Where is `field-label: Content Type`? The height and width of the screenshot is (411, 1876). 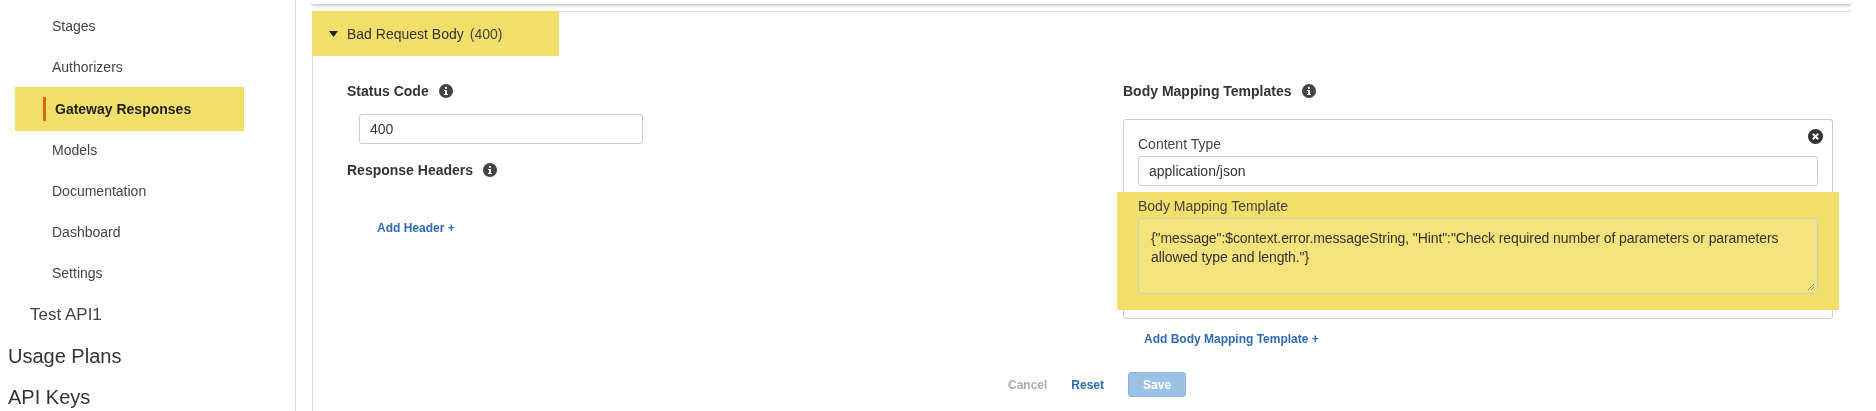
field-label: Content Type is located at coordinates (1180, 144).